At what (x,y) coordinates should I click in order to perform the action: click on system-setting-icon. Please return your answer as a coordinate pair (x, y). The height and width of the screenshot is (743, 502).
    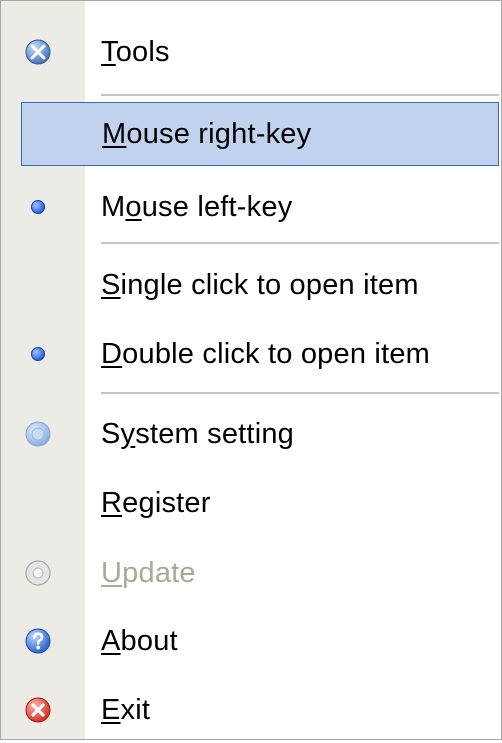
    Looking at the image, I should click on (38, 434).